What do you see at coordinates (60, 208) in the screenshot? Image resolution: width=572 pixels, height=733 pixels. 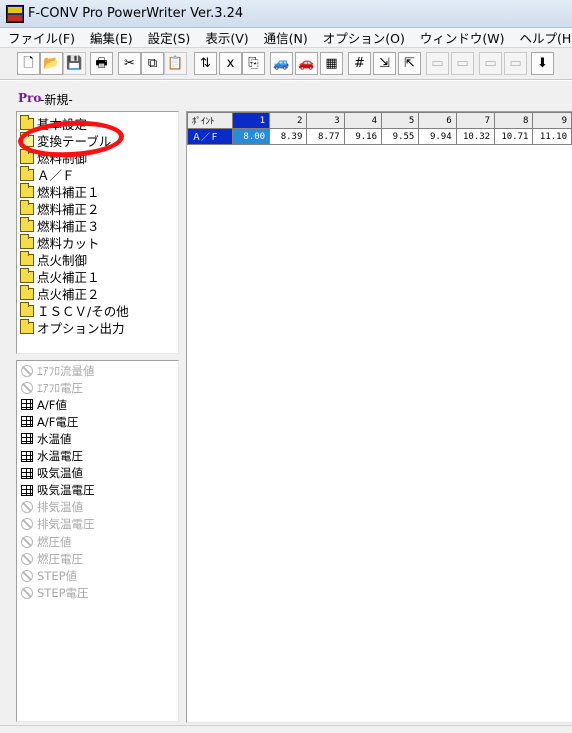 I see `tree-item: 燃料補正２` at bounding box center [60, 208].